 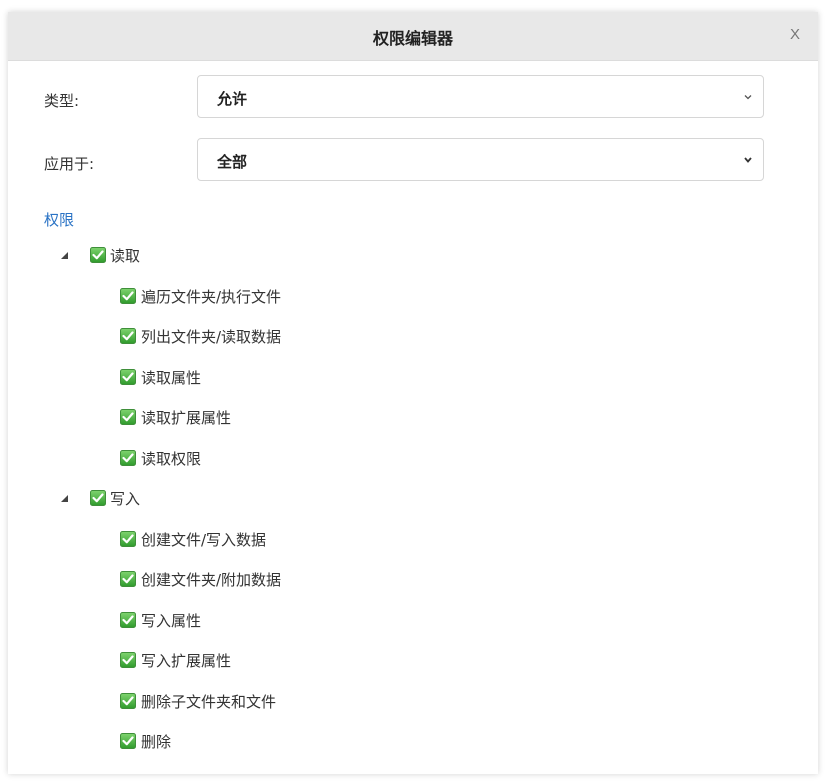 What do you see at coordinates (209, 701) in the screenshot?
I see `tree-item-label: 删除子文件夹和文件` at bounding box center [209, 701].